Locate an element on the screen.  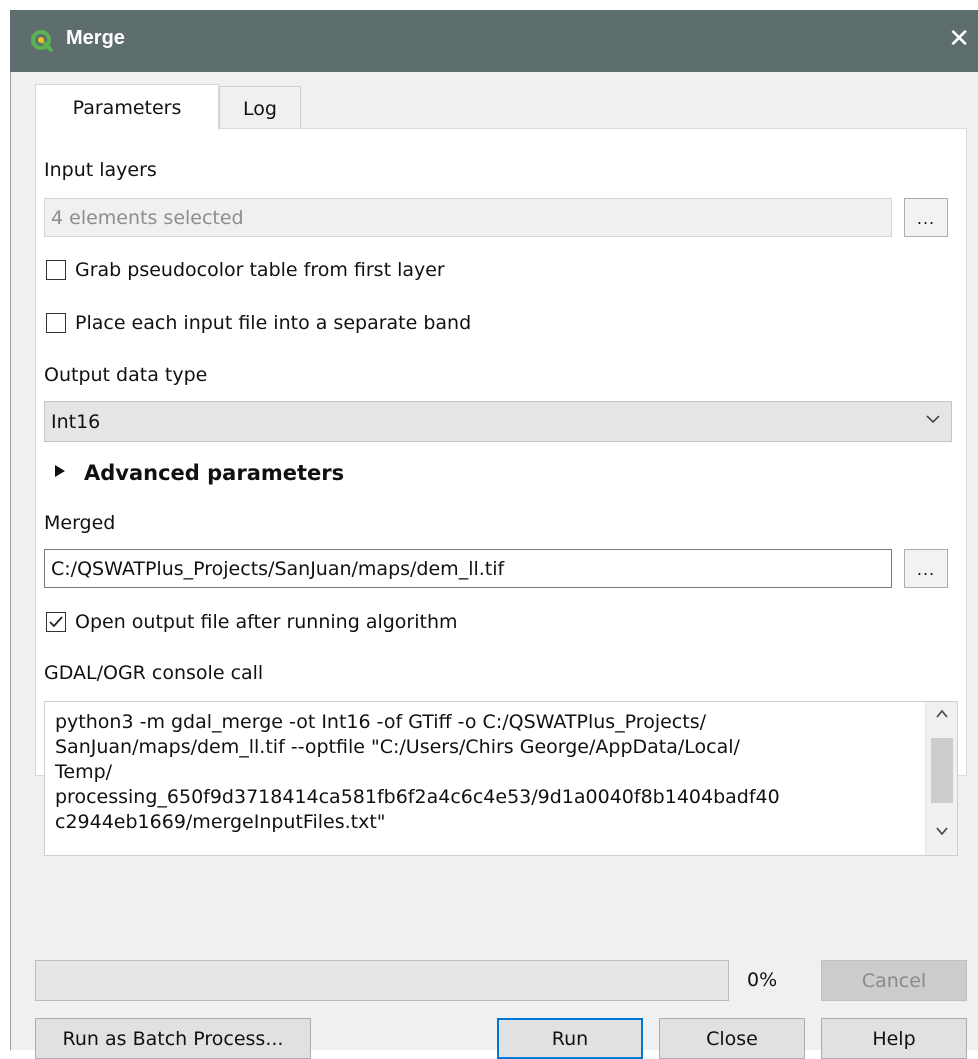
tab-log-label: Log is located at coordinates (260, 108).